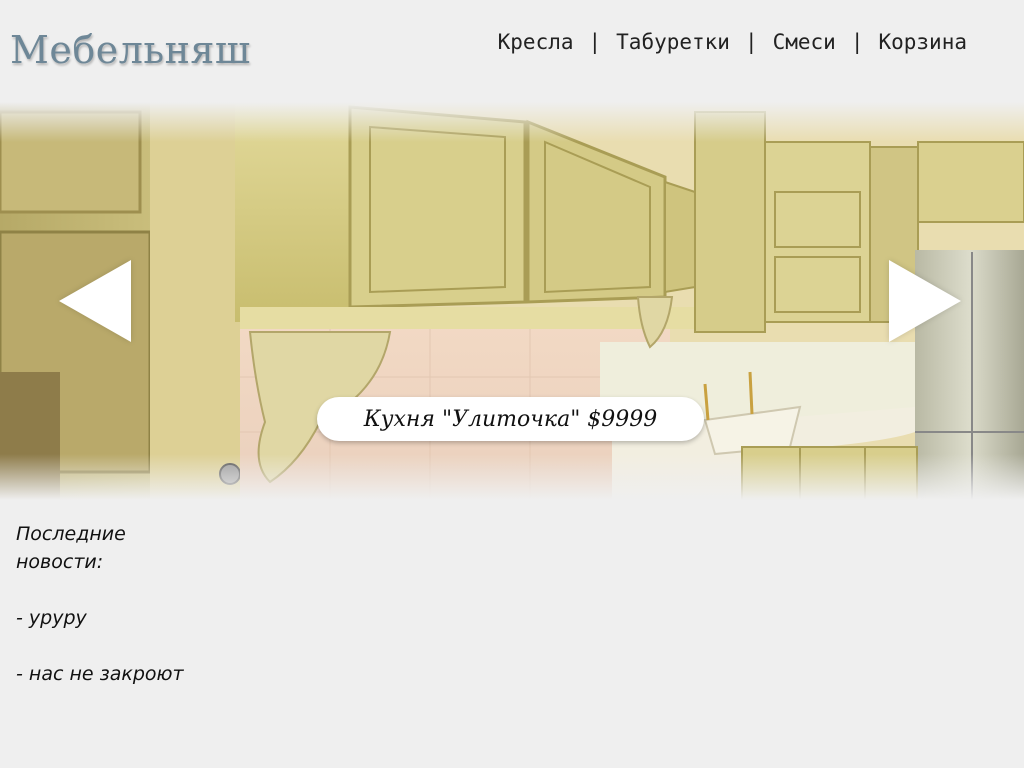 The width and height of the screenshot is (1024, 768). Describe the element at coordinates (51, 618) in the screenshot. I see `news-item: - уруру` at that location.